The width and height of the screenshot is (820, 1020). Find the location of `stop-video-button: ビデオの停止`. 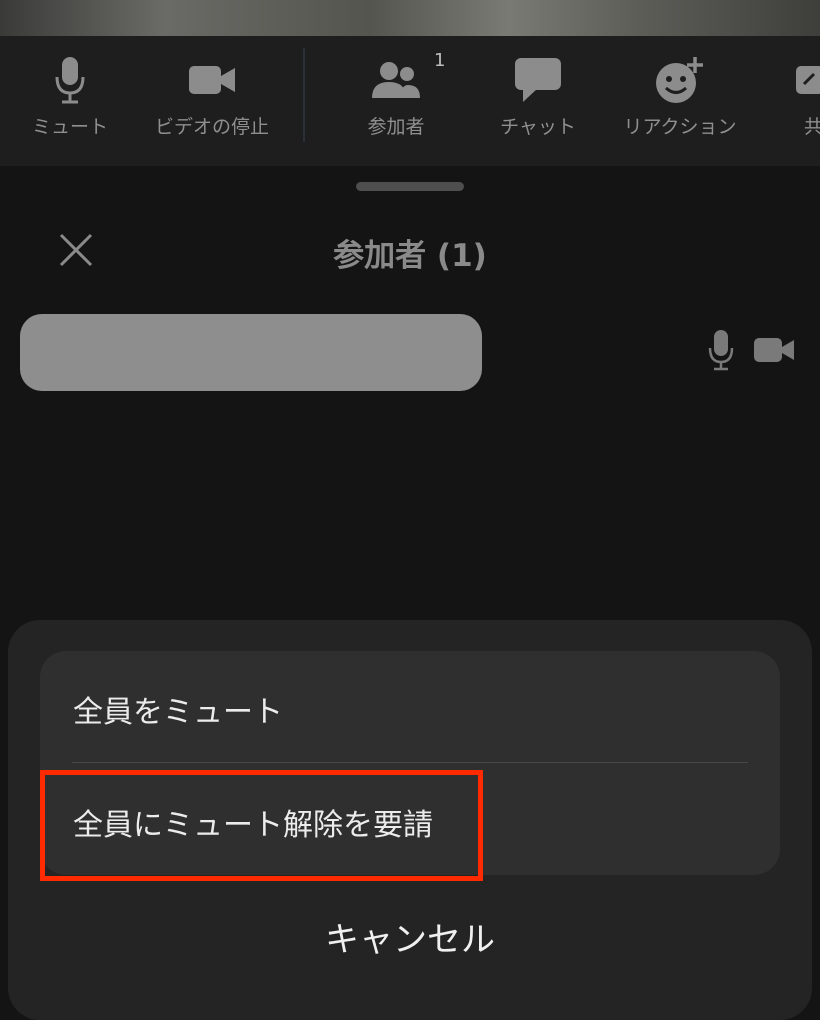

stop-video-button: ビデオの停止 is located at coordinates (212, 101).